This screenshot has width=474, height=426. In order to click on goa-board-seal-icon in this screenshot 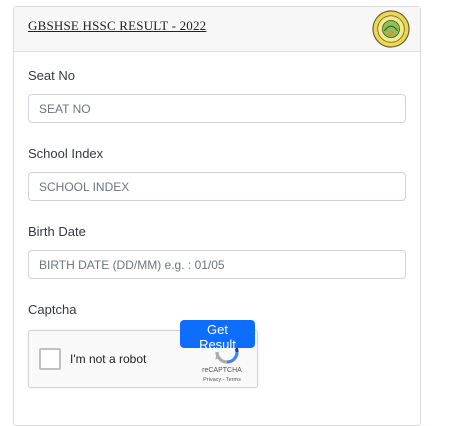, I will do `click(391, 29)`.